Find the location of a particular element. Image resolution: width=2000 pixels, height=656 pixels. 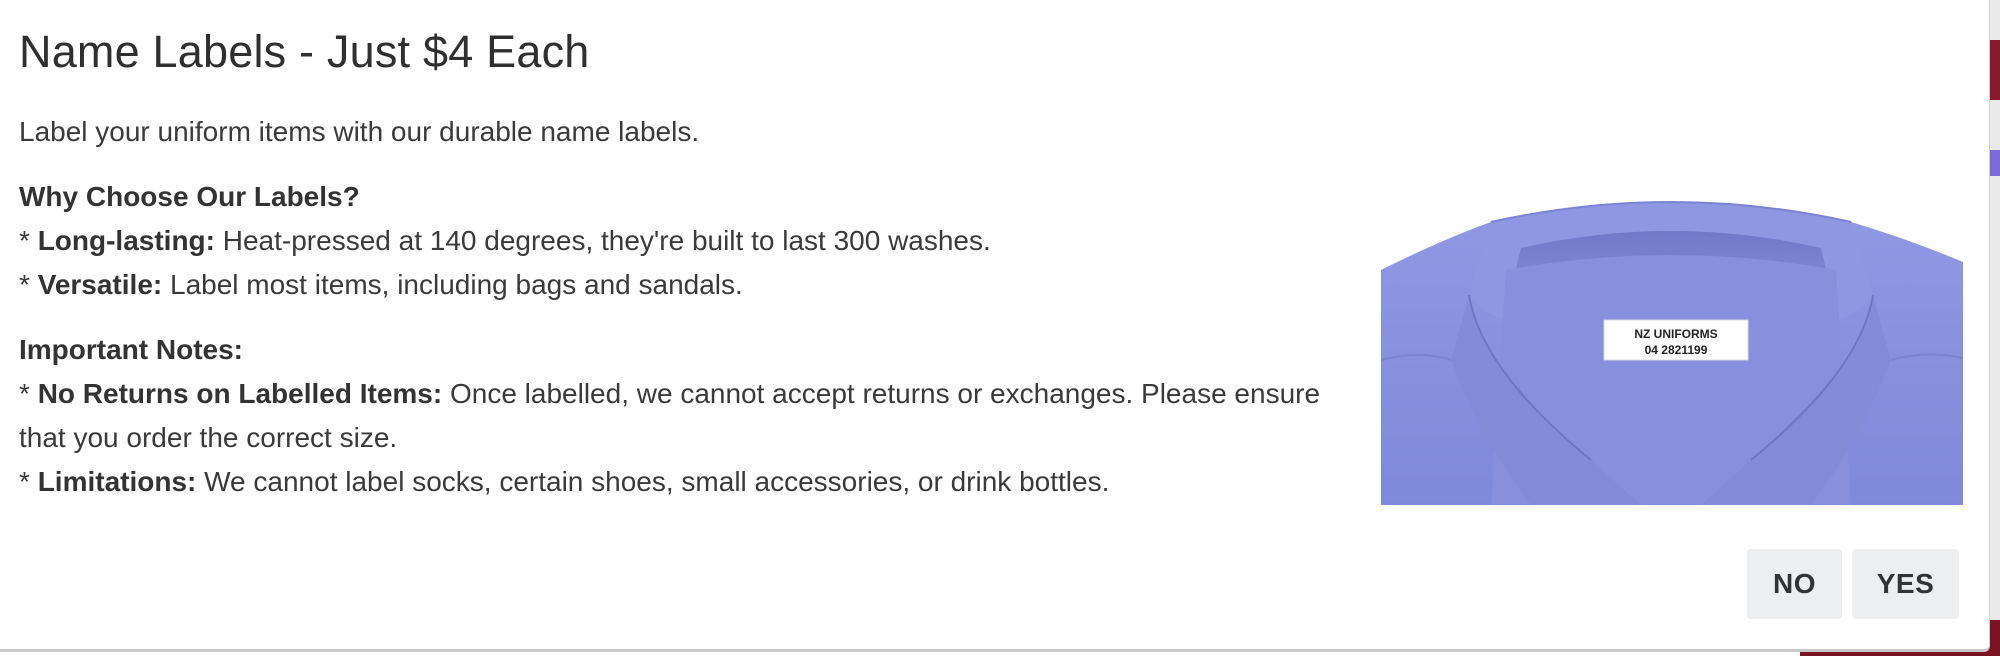

notes-heading: Important Notes: is located at coordinates (131, 349).